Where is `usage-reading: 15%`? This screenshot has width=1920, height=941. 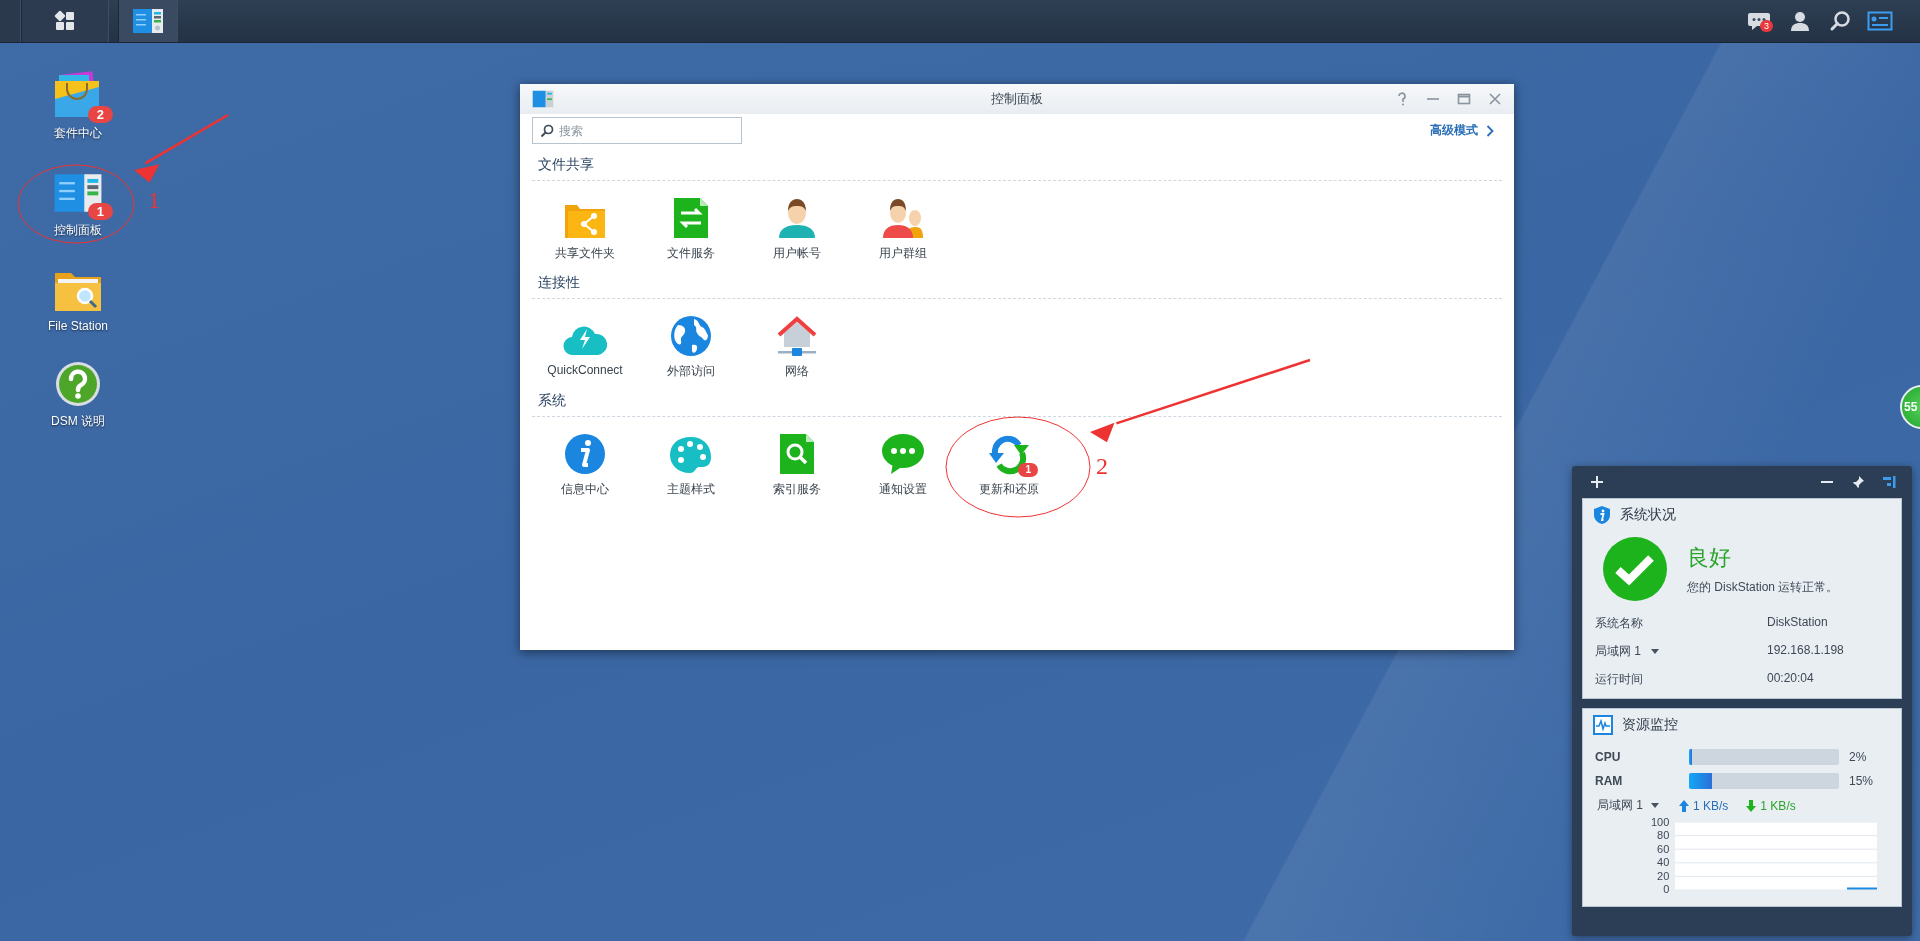 usage-reading: 15% is located at coordinates (1862, 781).